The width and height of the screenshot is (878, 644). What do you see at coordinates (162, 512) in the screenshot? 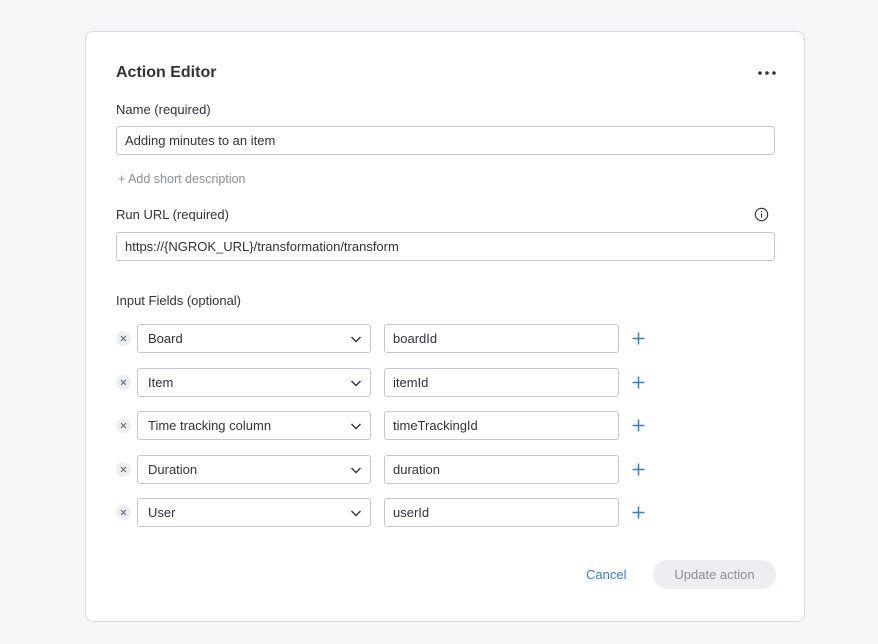
I see `field-type-value: User` at bounding box center [162, 512].